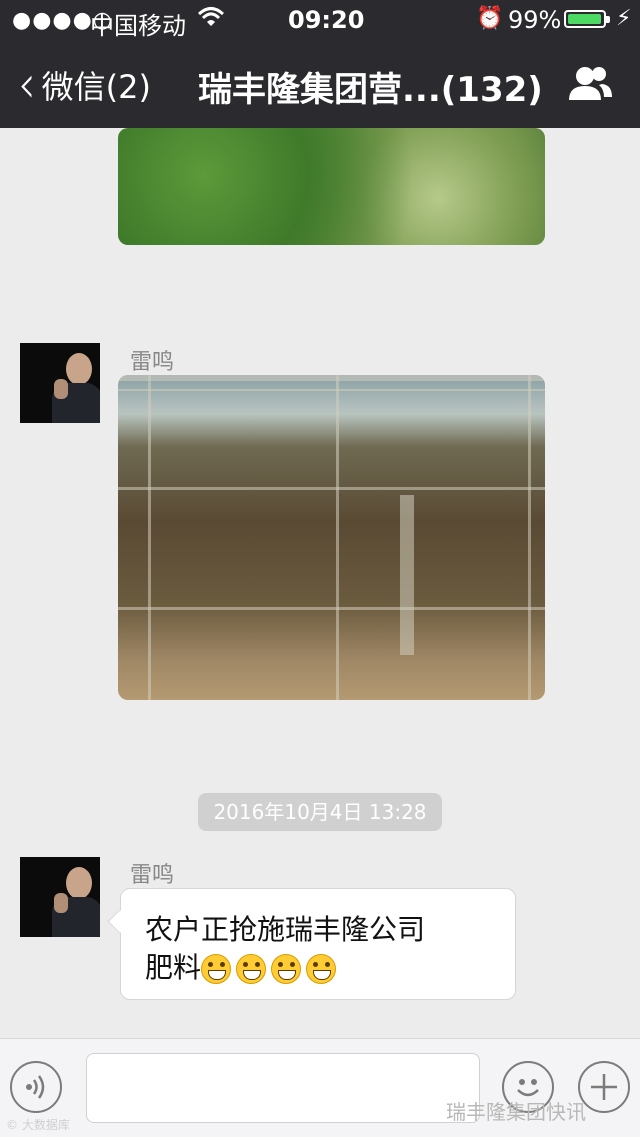  I want to click on charging-icon: ⚡, so click(624, 18).